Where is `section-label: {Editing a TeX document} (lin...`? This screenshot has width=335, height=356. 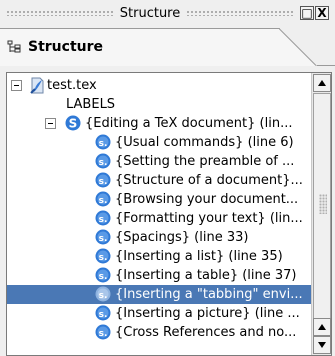 section-label: {Editing a TeX document} (lin... is located at coordinates (189, 123).